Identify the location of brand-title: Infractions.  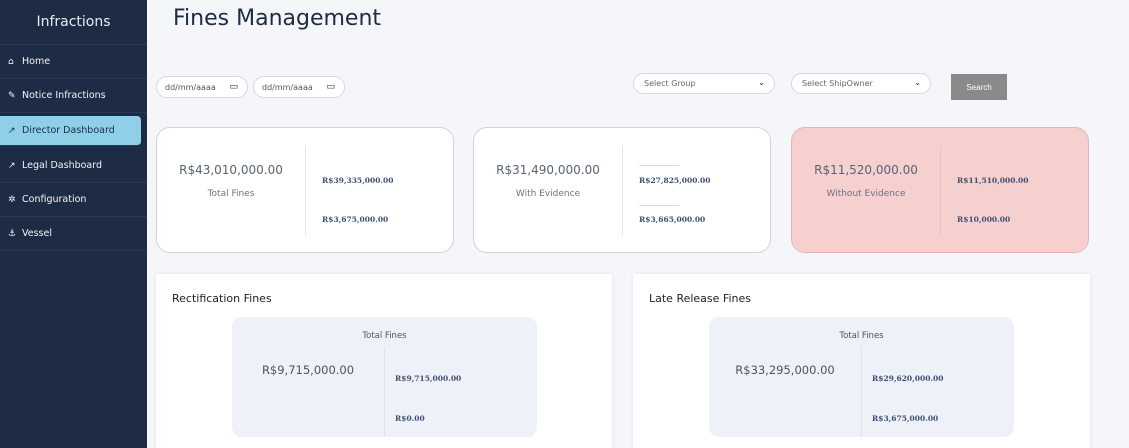
(73, 22).